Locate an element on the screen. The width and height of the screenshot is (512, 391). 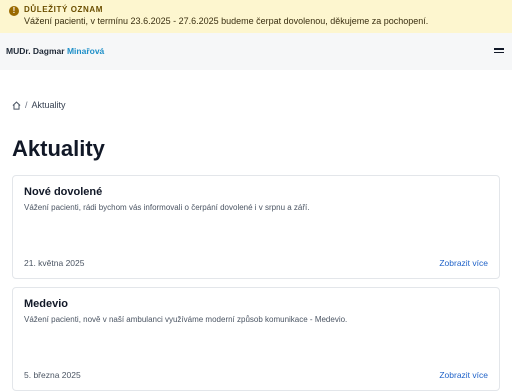
article-date: 21. května 2025 is located at coordinates (54, 263).